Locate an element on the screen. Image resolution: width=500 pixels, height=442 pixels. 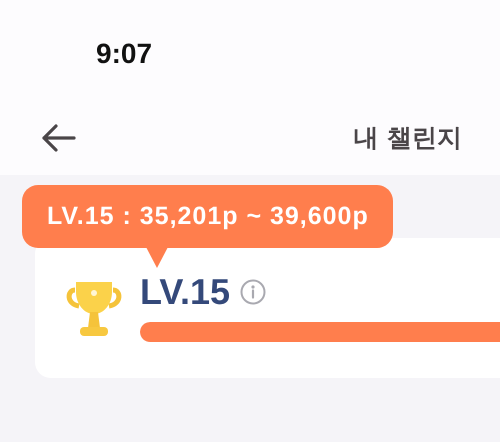
page-title: 내 챌린지 is located at coordinates (407, 138).